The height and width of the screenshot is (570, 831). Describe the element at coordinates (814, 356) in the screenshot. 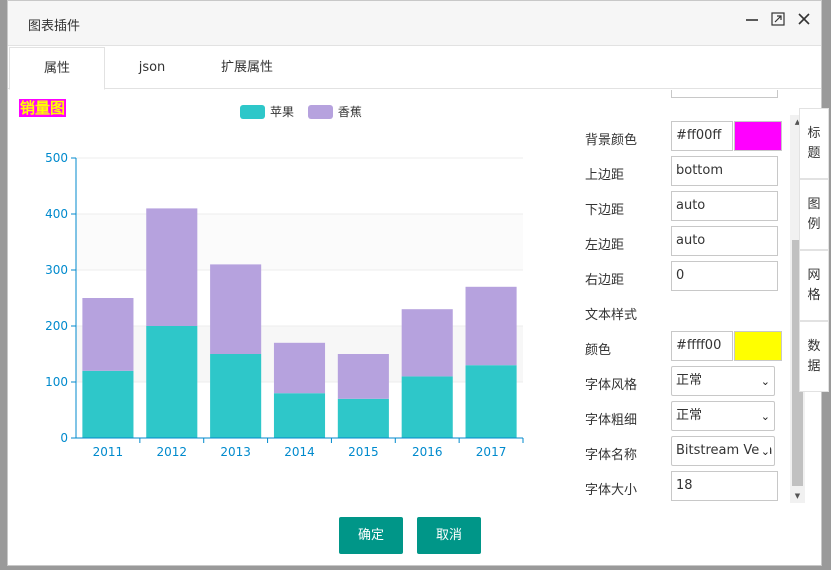

I see `side-tab-data: 数据` at that location.